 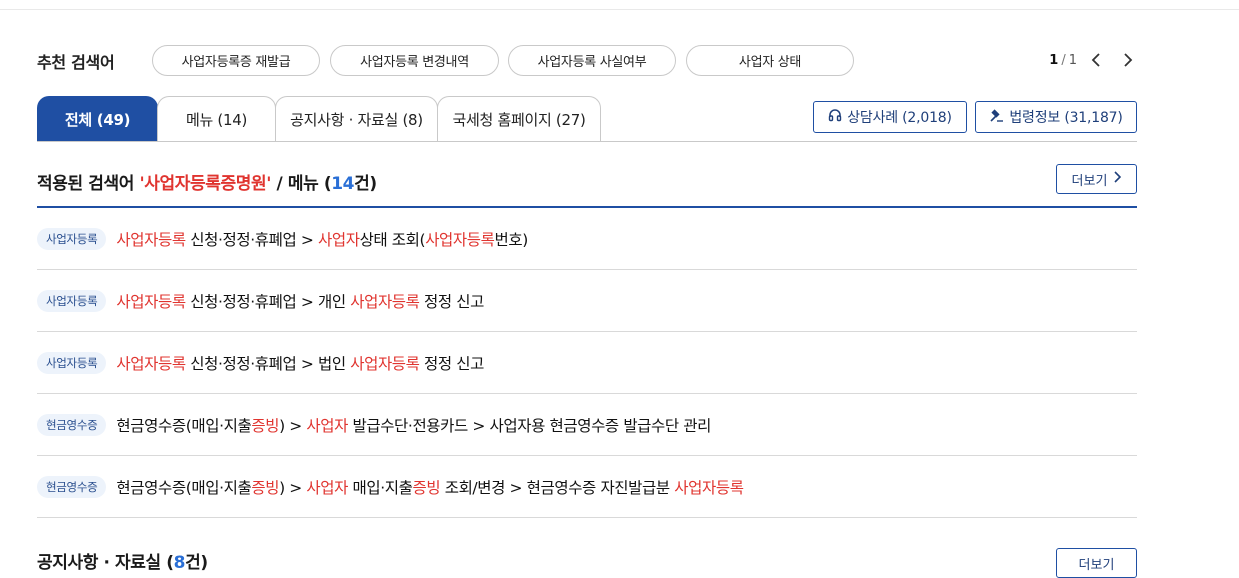 I want to click on top-divider, so click(x=619, y=9).